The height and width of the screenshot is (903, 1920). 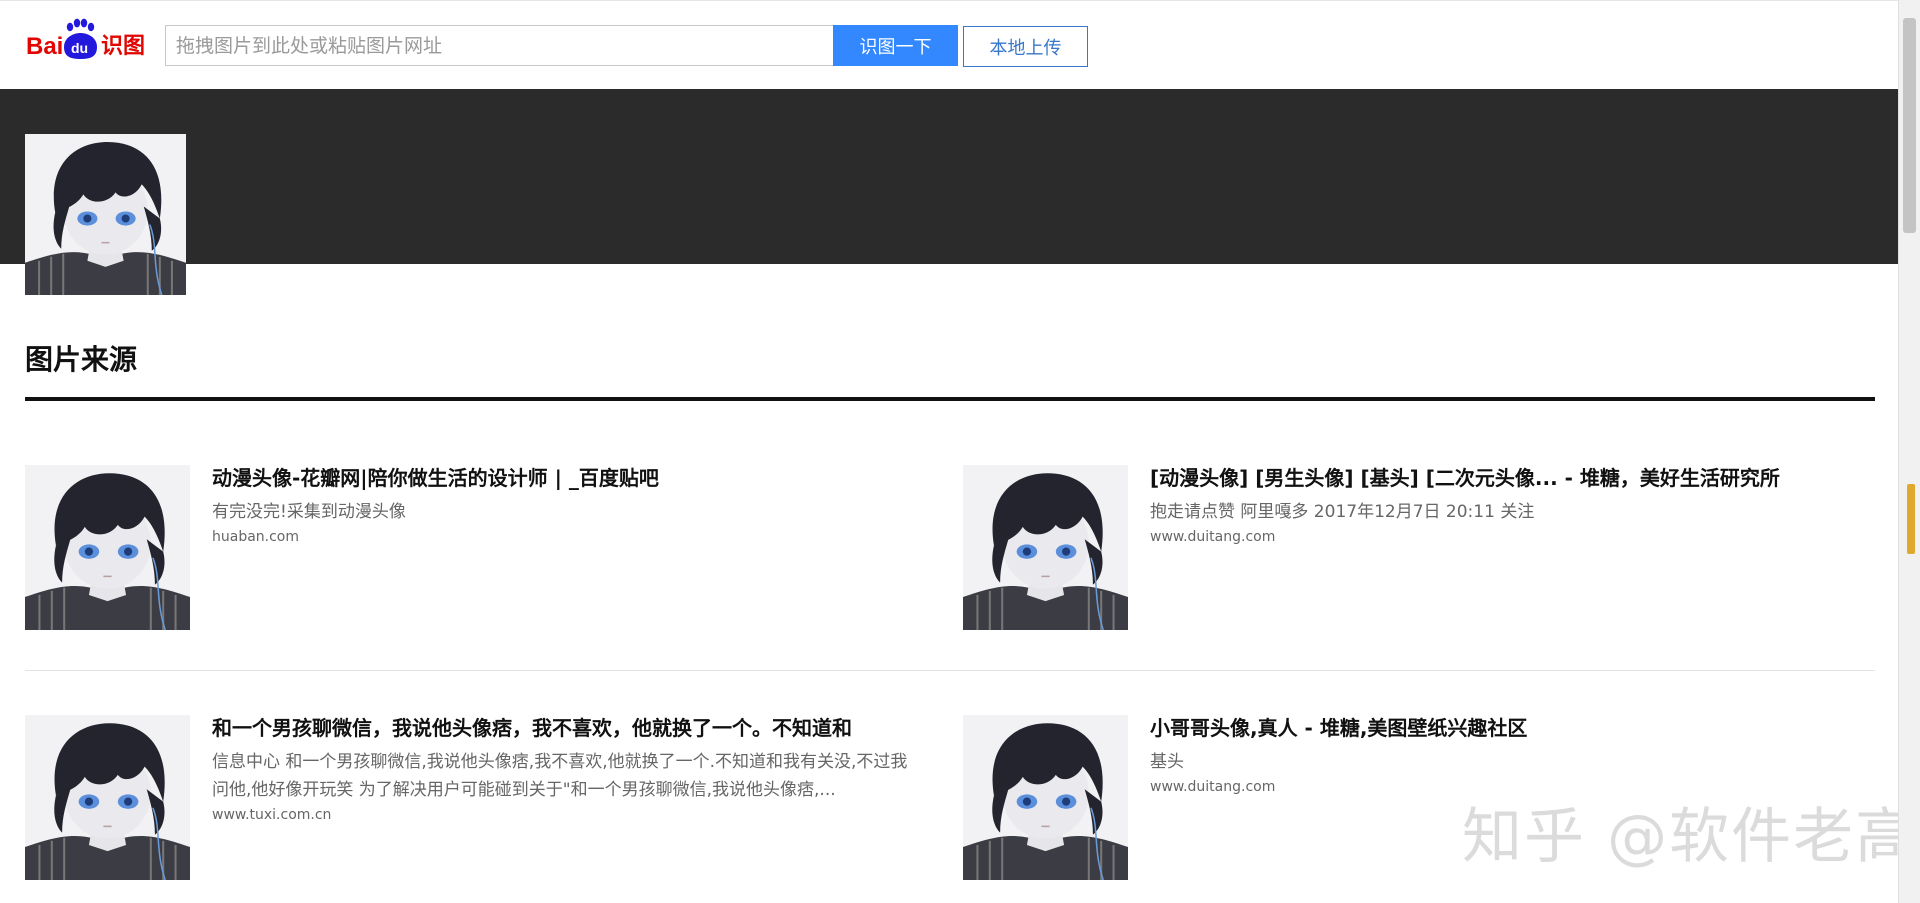 What do you see at coordinates (950, 399) in the screenshot?
I see `section-divider` at bounding box center [950, 399].